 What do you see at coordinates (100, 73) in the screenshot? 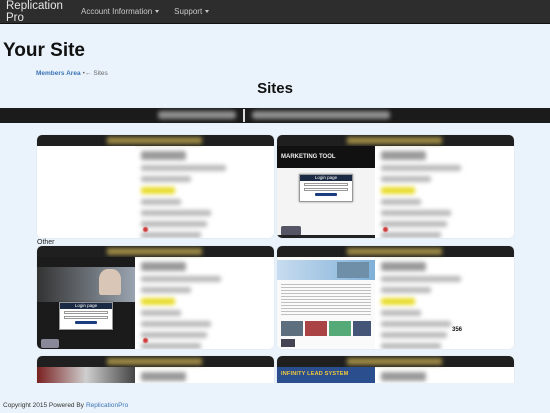
I see `breadcrumb-current: Sites` at bounding box center [100, 73].